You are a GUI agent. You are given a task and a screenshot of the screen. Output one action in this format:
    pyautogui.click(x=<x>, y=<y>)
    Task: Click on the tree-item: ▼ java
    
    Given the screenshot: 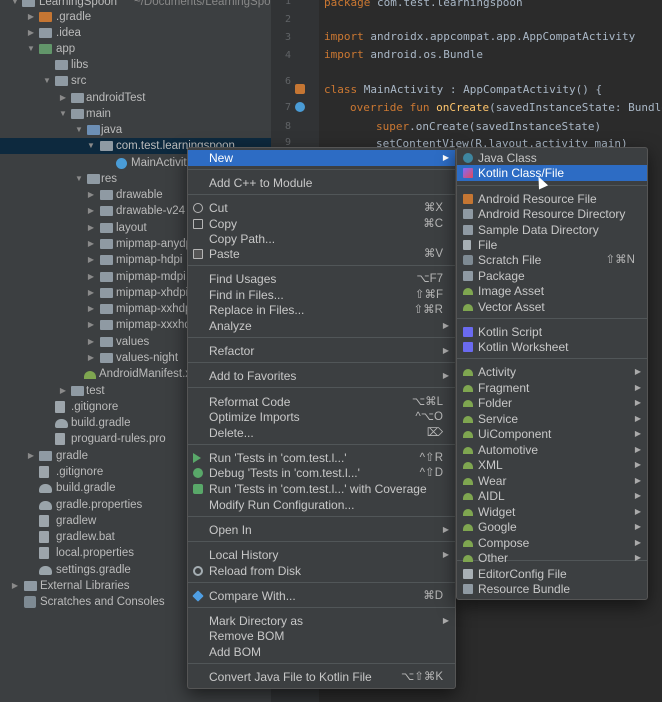 What is the action you would take?
    pyautogui.click(x=135, y=130)
    